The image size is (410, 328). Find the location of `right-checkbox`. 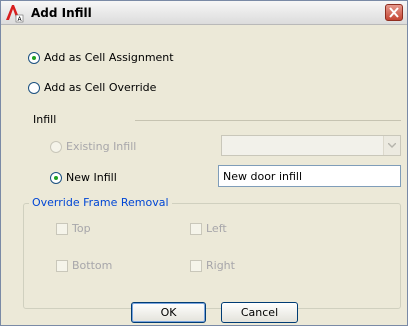

right-checkbox is located at coordinates (196, 265).